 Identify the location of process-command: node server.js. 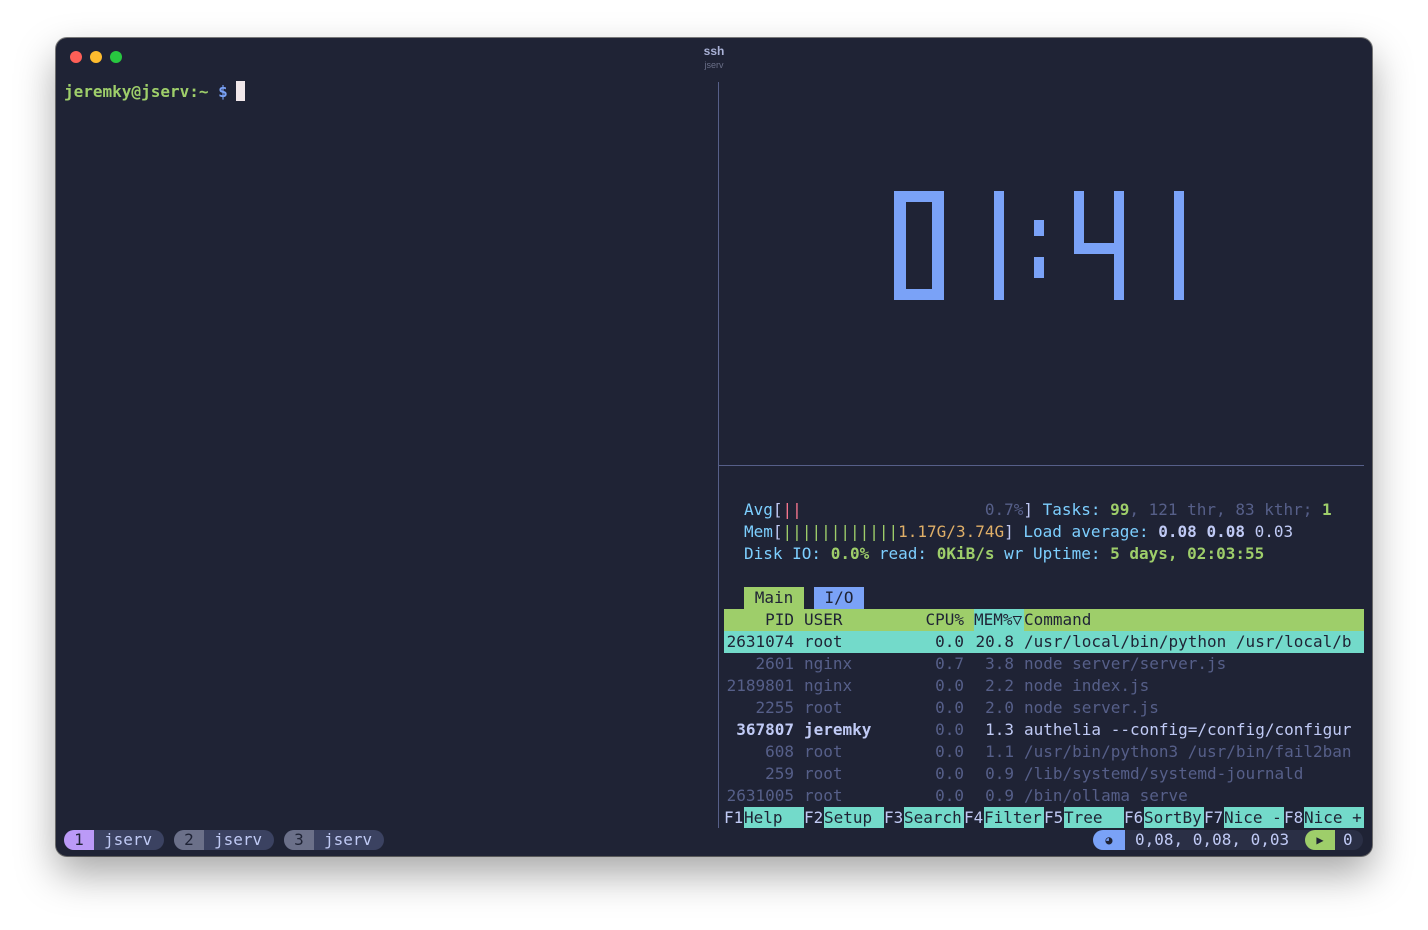
(1091, 707).